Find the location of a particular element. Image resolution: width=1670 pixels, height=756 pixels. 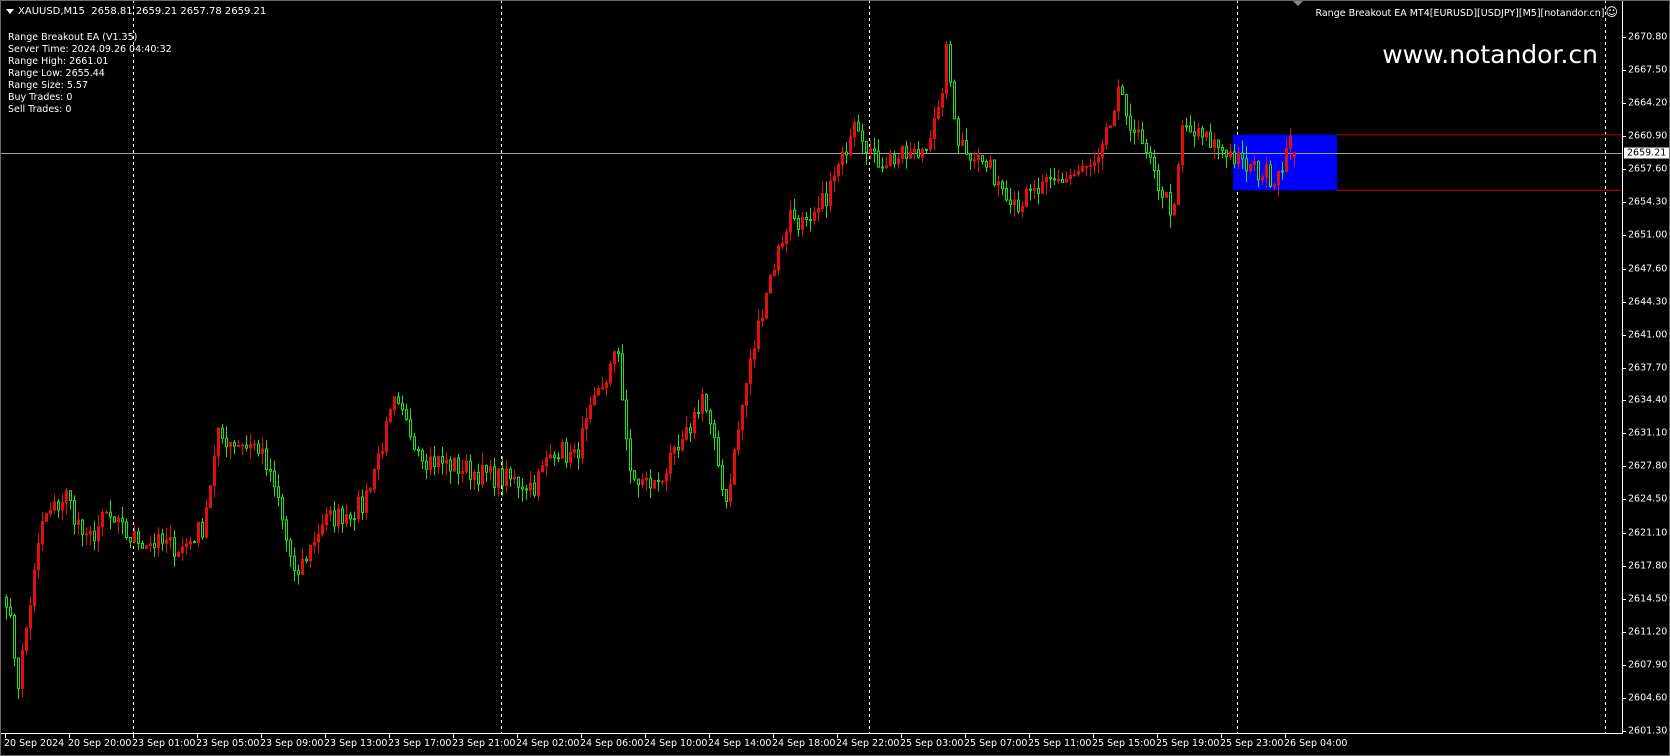

time-tick-label: 24 Sep 02:00 is located at coordinates (548, 743).